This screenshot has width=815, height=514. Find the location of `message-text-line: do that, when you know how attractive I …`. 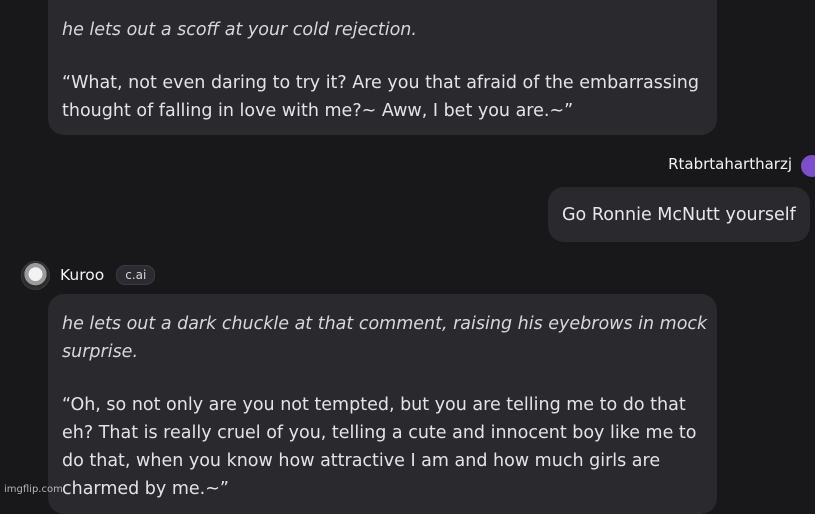

message-text-line: do that, when you know how attractive I … is located at coordinates (361, 461).